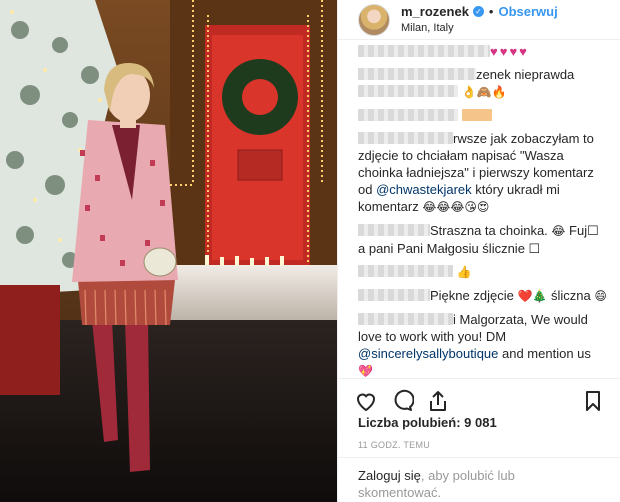  I want to click on comment-item: Piękne zdjęcie ❤️🎄 śliczna 😄, so click(483, 296).